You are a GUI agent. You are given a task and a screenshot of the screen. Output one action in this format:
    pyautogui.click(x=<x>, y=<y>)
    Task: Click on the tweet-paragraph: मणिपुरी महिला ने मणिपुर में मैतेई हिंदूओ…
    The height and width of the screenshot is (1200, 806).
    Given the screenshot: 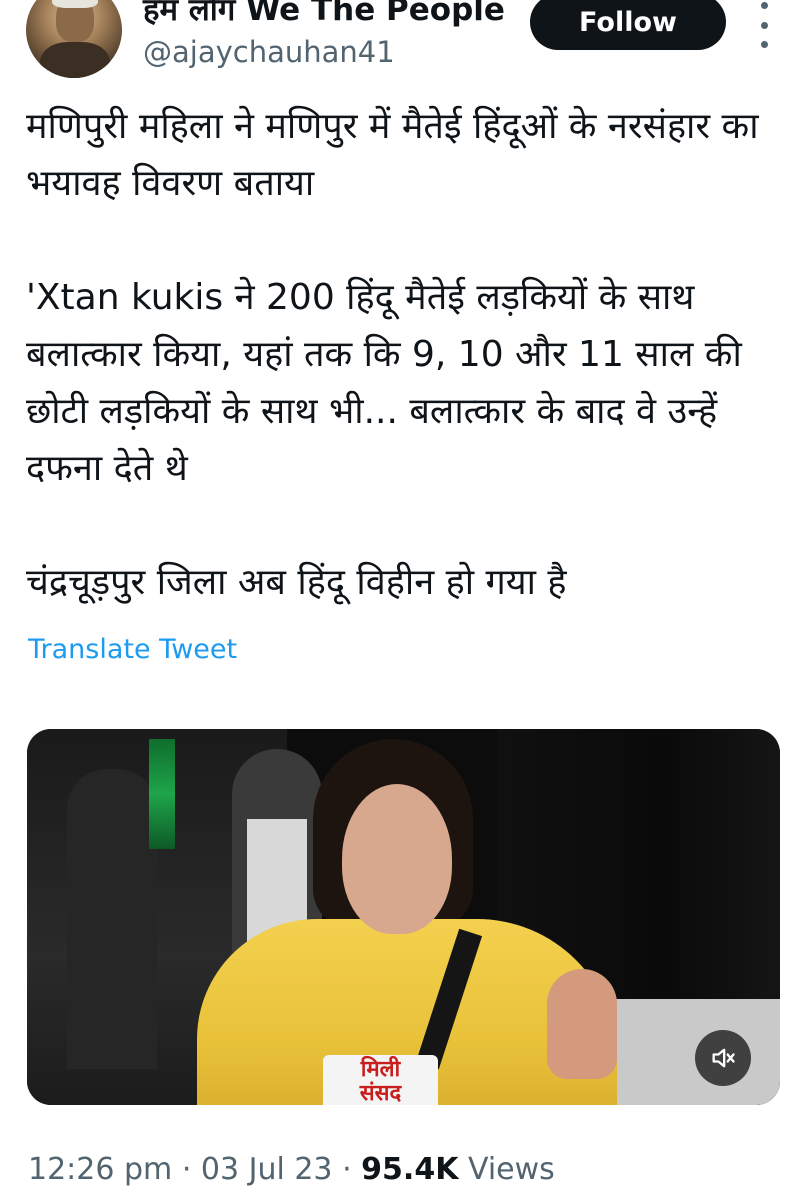 What is the action you would take?
    pyautogui.click(x=392, y=155)
    